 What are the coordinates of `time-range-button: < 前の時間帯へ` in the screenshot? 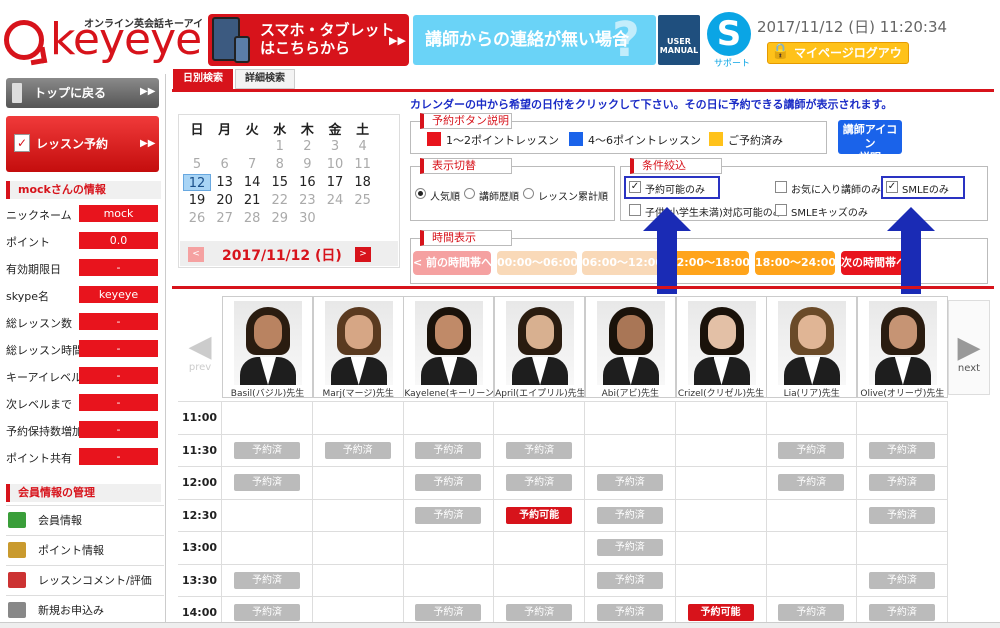 It's located at (452, 263).